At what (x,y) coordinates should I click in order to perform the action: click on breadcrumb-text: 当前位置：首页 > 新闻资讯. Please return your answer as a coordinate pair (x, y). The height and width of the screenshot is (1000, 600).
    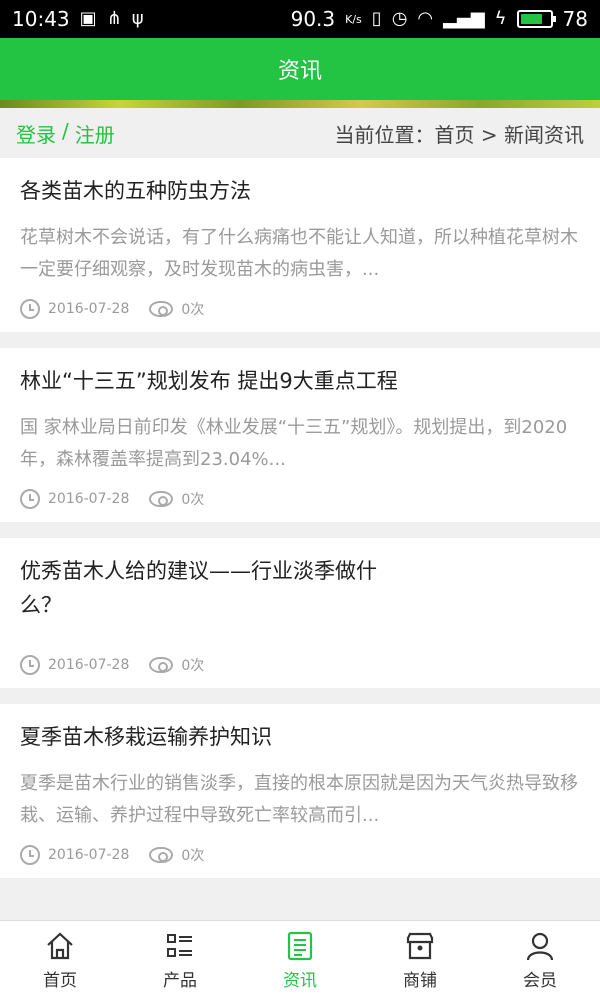
    Looking at the image, I should click on (459, 134).